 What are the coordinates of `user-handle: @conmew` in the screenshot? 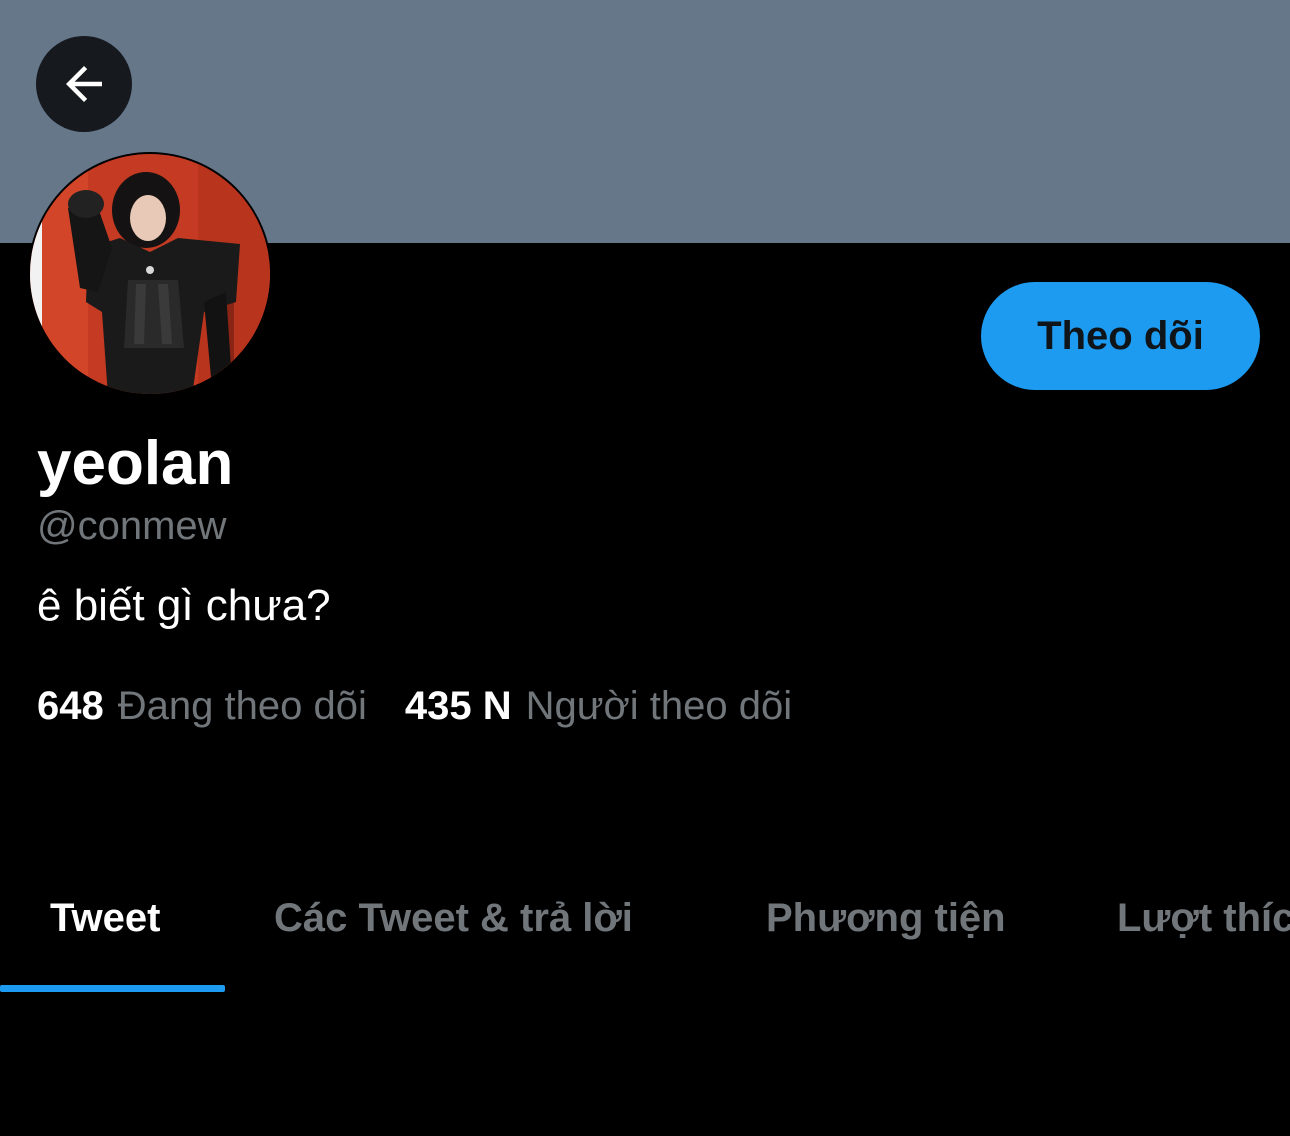 It's located at (132, 526).